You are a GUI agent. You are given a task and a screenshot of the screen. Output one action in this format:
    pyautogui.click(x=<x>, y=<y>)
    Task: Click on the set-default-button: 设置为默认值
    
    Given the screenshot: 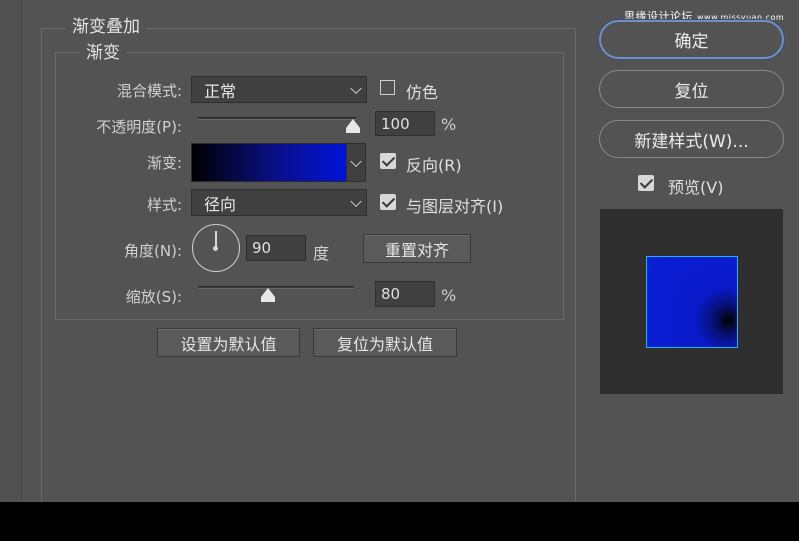 What is the action you would take?
    pyautogui.click(x=228, y=342)
    